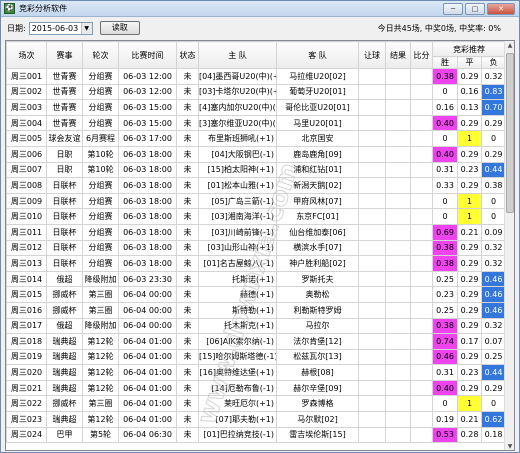 Image resolution: width=520 pixels, height=453 pixels. What do you see at coordinates (317, 357) in the screenshot?
I see `away-team-cell: 松兹瓦尔[13]` at bounding box center [317, 357].